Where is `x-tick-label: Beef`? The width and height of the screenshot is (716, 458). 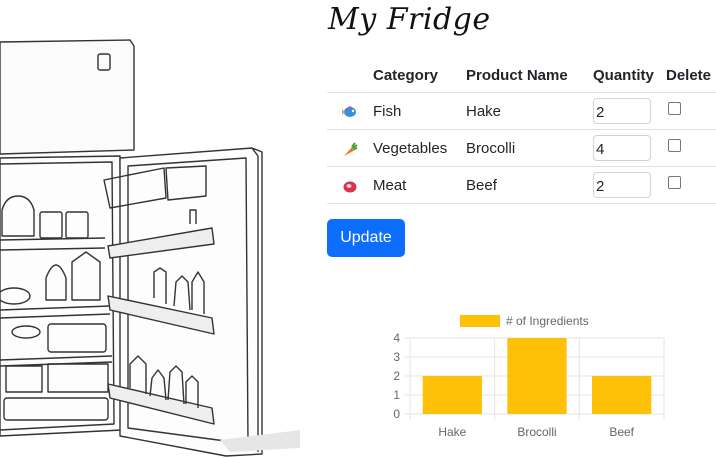
x-tick-label: Beef is located at coordinates (621, 432).